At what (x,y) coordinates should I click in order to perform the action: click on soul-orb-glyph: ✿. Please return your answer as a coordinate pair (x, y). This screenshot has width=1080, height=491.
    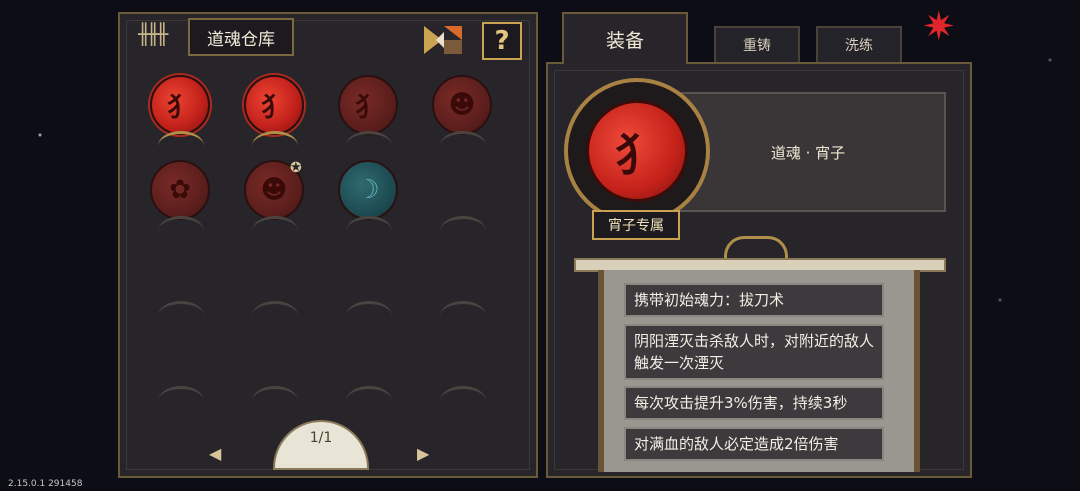
    Looking at the image, I should click on (180, 190).